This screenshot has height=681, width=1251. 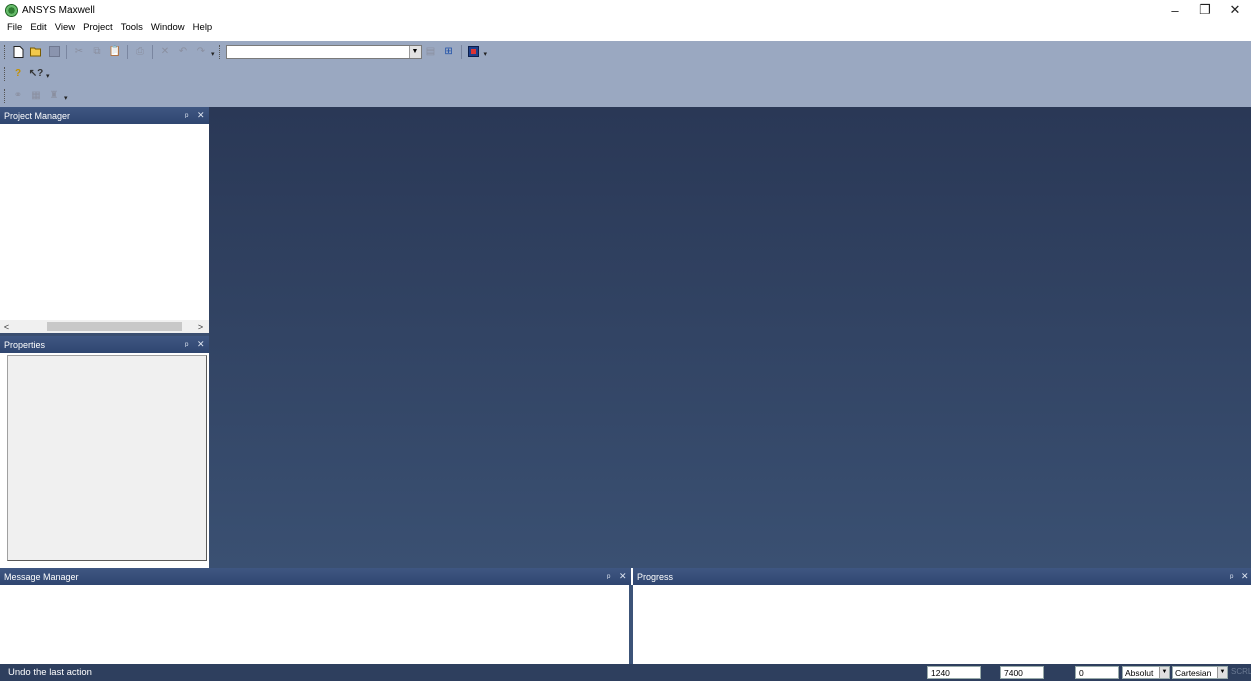 What do you see at coordinates (107, 458) in the screenshot?
I see `properties-grid` at bounding box center [107, 458].